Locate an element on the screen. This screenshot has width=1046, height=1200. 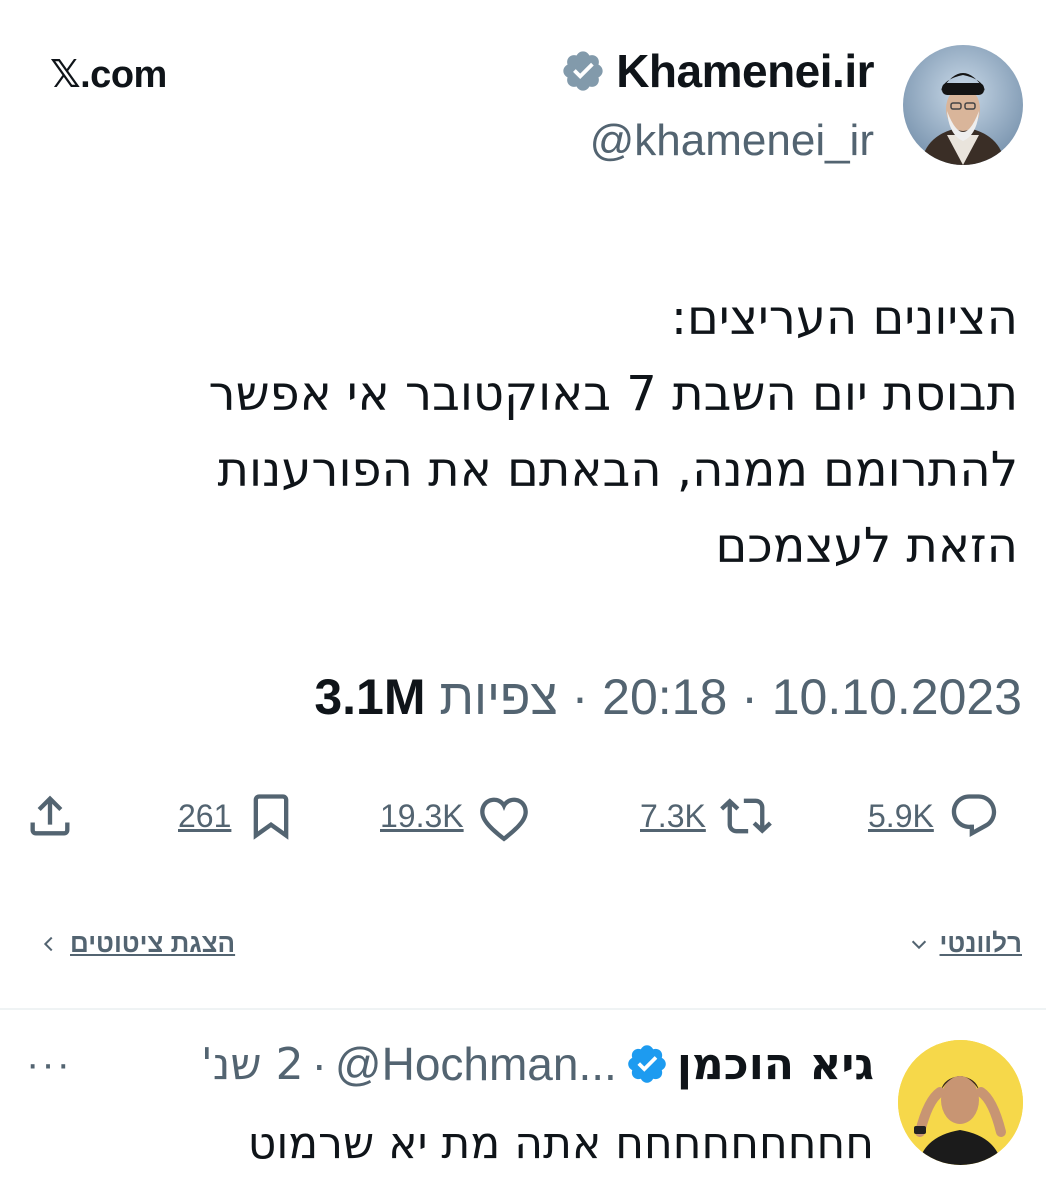
views-label: צפיות is located at coordinates (498, 697).